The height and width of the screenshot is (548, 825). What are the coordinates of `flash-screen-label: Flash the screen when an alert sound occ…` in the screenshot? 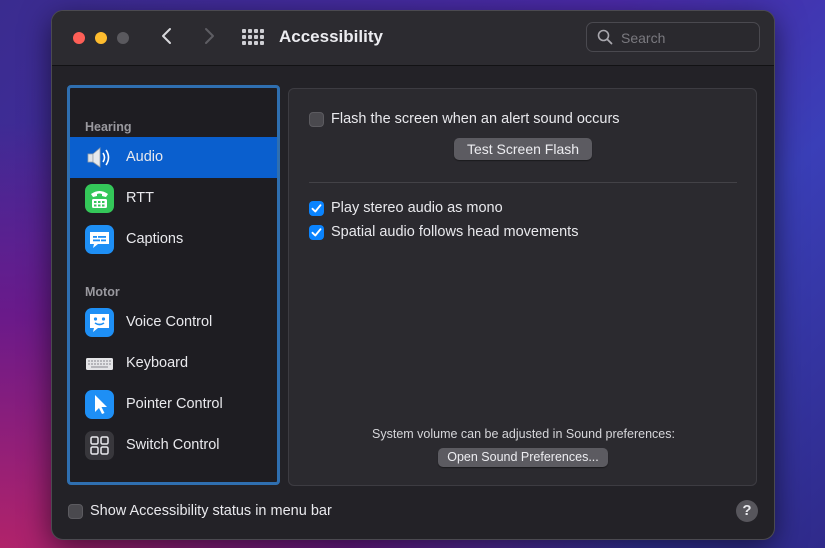 It's located at (475, 119).